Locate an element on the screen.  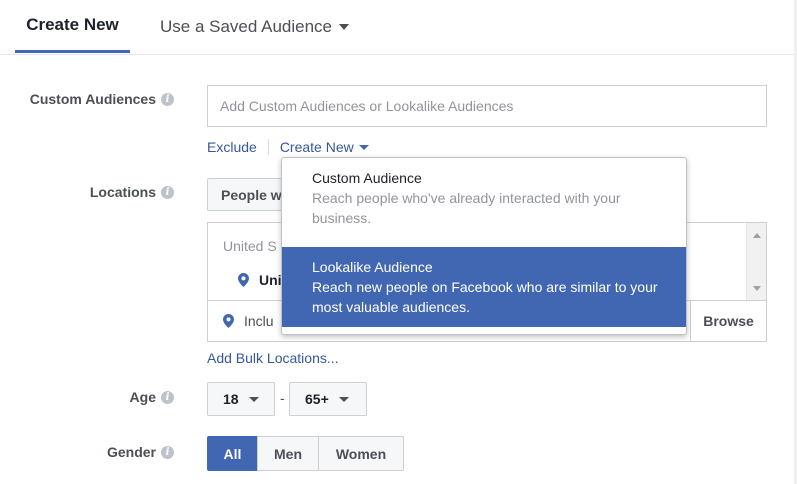
scroll-down-icon is located at coordinates (757, 288).